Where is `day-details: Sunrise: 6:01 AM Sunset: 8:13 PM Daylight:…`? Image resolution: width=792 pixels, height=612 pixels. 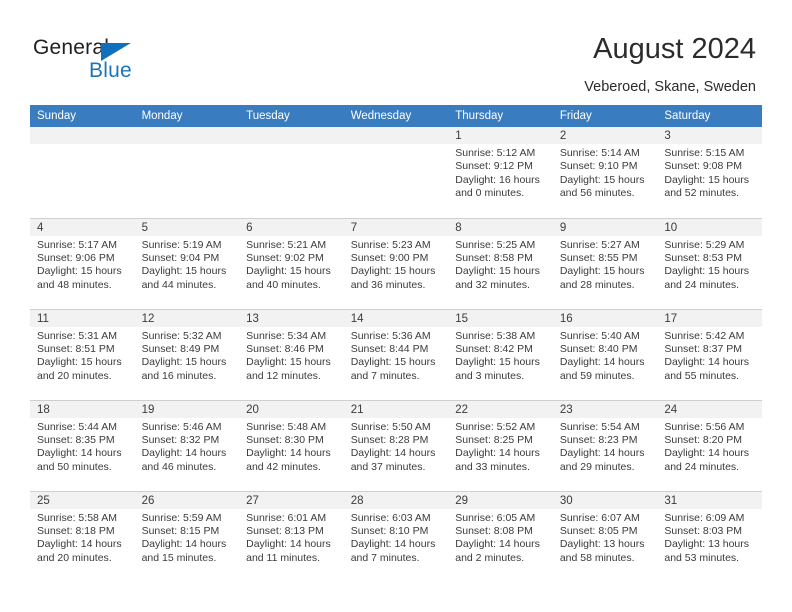
day-details: Sunrise: 6:01 AM Sunset: 8:13 PM Daylight:… is located at coordinates (291, 537).